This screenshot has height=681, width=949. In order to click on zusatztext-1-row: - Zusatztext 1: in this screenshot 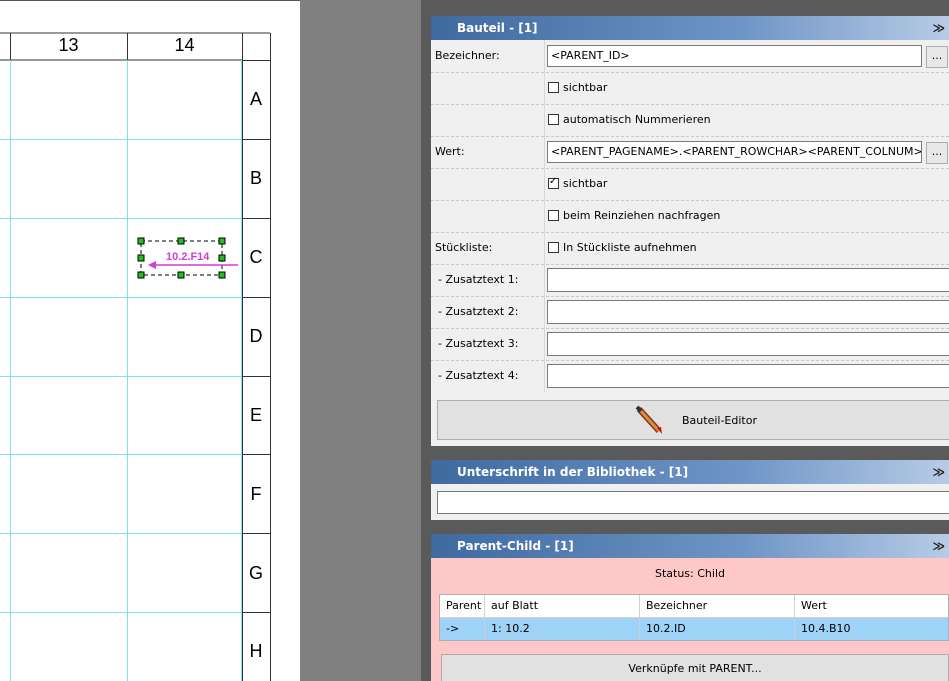, I will do `click(690, 280)`.